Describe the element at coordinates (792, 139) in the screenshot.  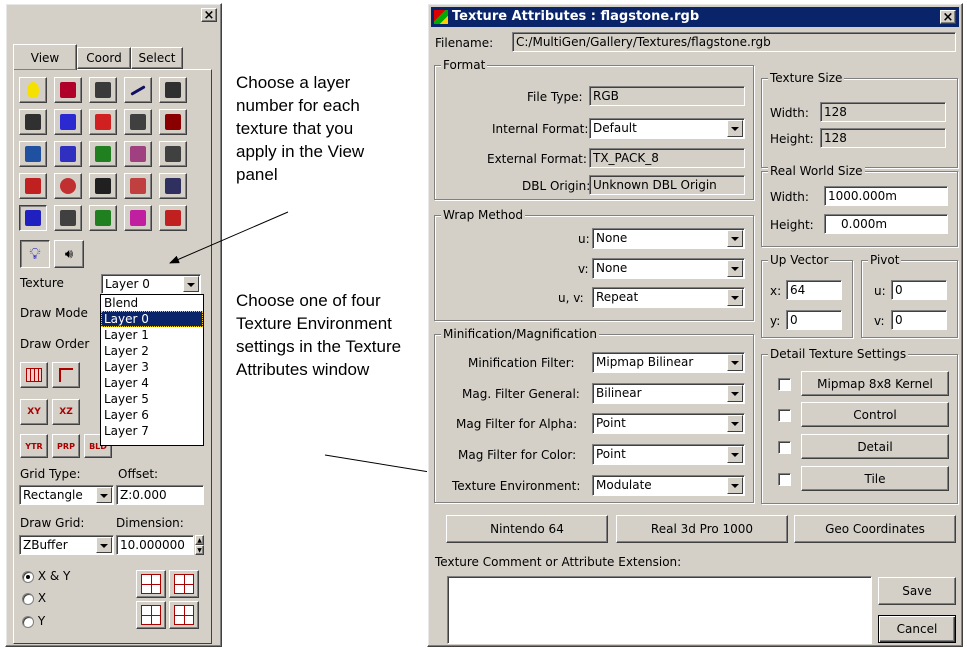
I see `tex-height-label: Height:` at that location.